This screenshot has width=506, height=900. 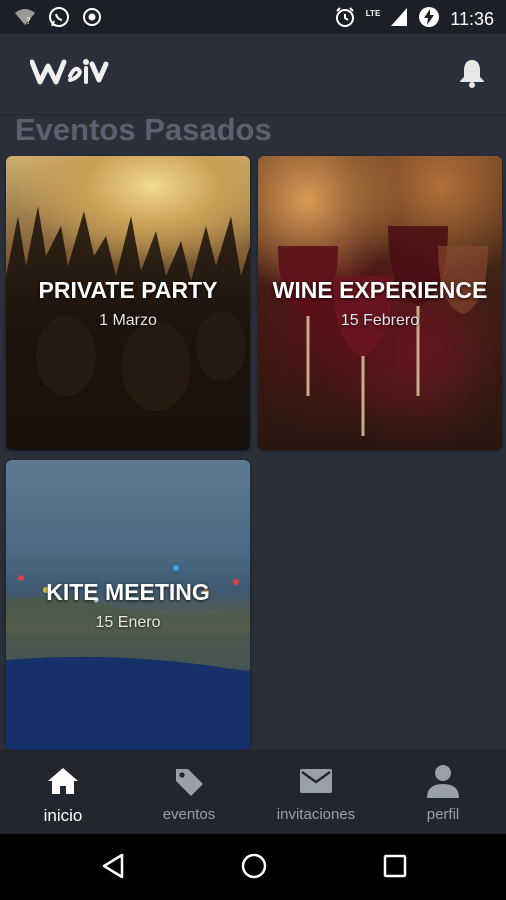 I want to click on tag-icon, so click(x=189, y=781).